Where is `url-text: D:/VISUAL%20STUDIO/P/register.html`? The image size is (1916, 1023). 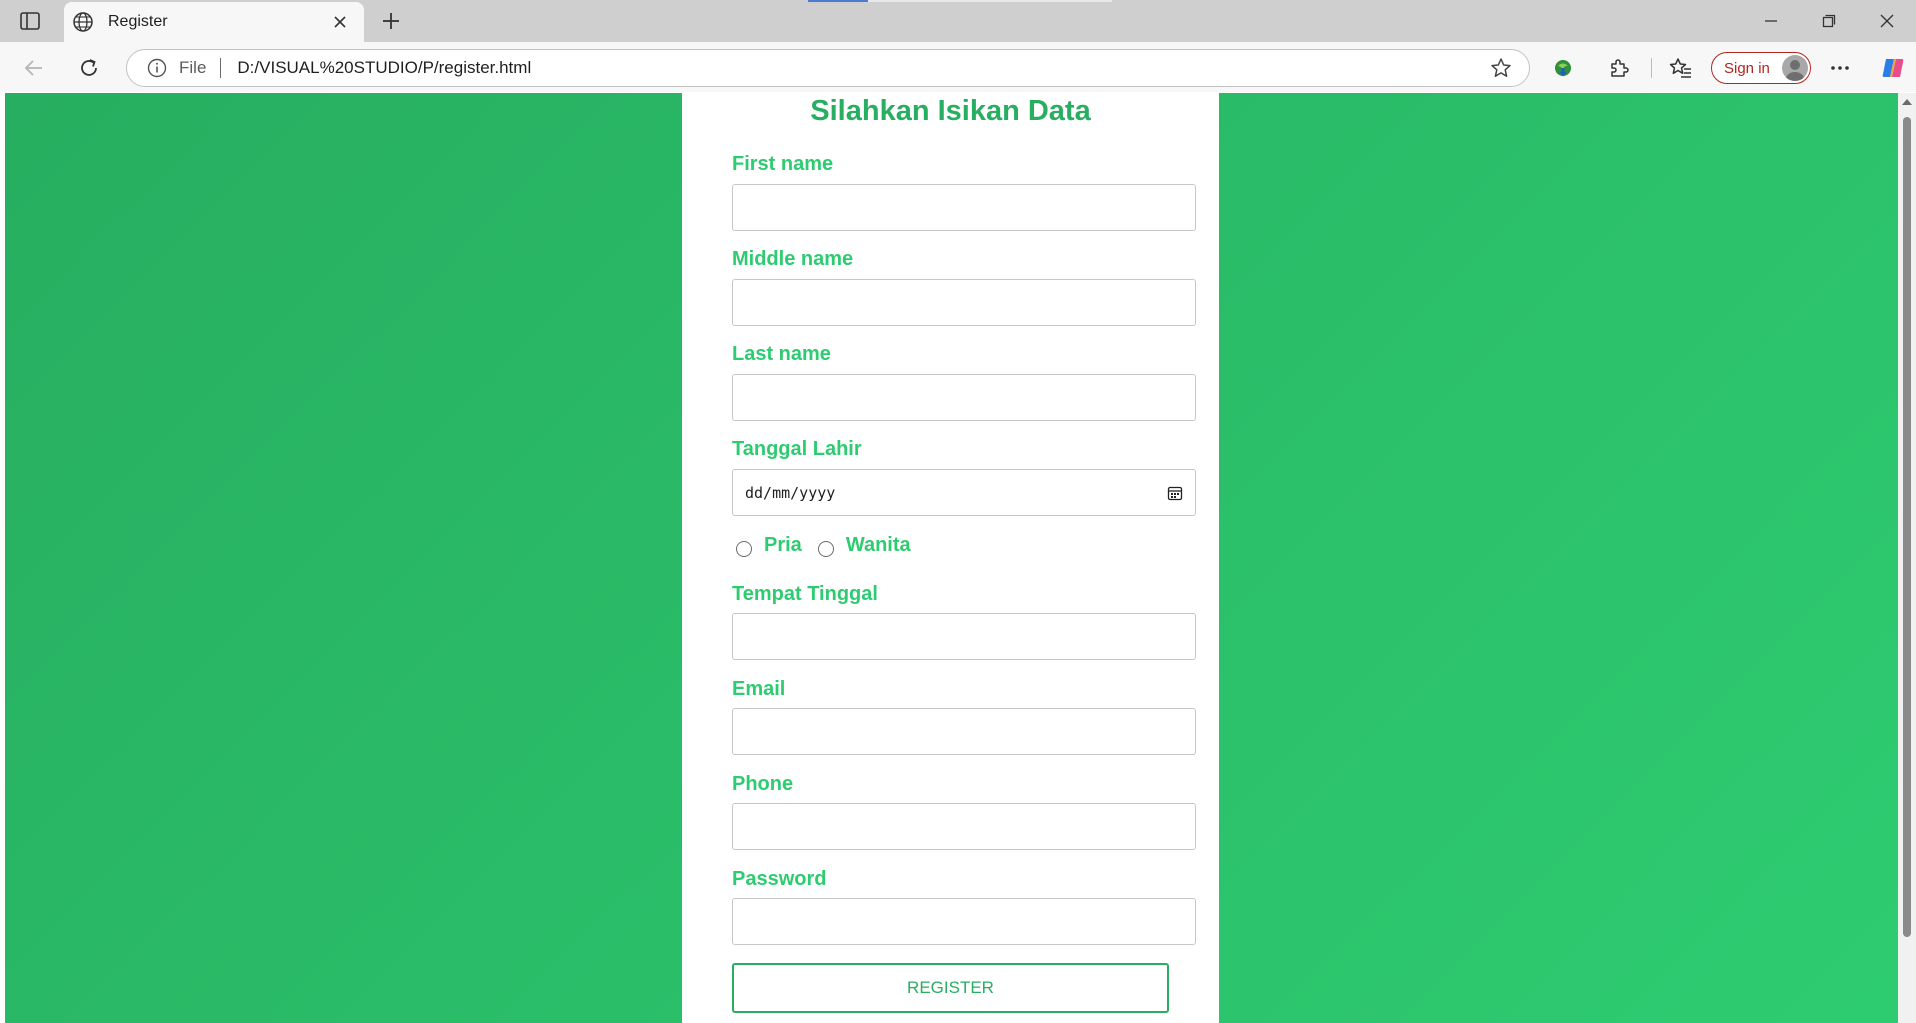 url-text: D:/VISUAL%20STUDIO/P/register.html is located at coordinates (859, 68).